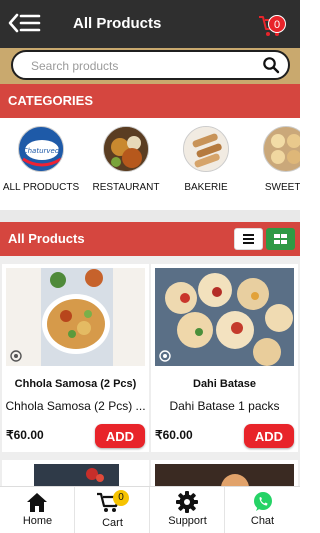  I want to click on category-sweets: SWEETS, so click(273, 159).